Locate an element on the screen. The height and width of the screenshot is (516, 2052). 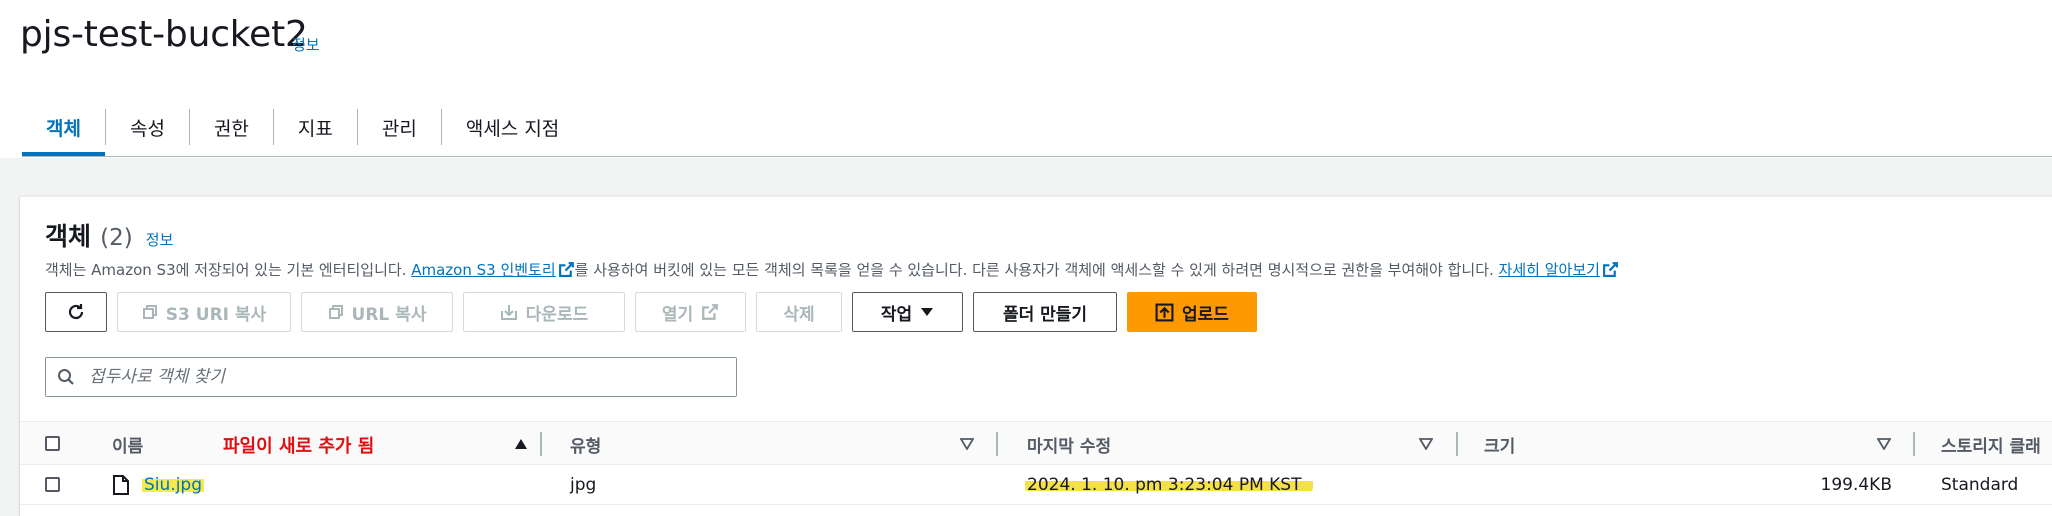
name-cell: Siu.jpg is located at coordinates (158, 485).